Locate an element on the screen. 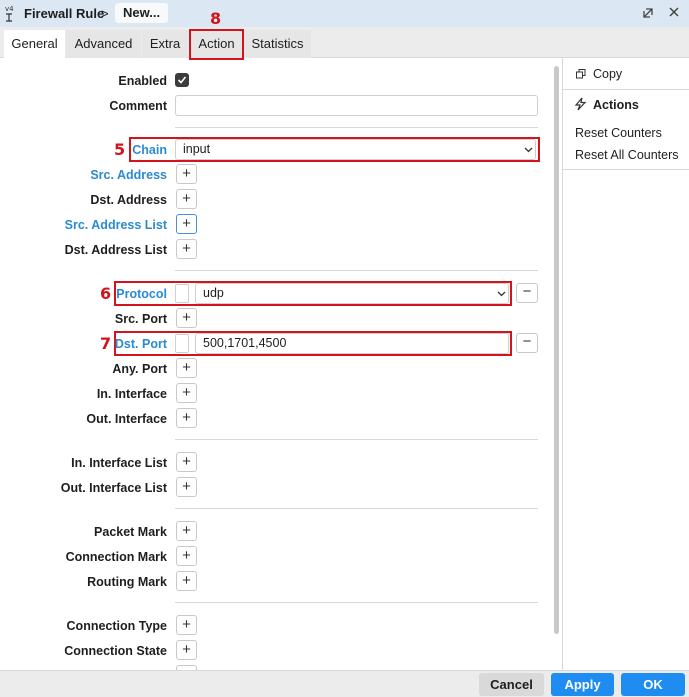 Image resolution: width=689 pixels, height=697 pixels. annotation-6: 6 is located at coordinates (106, 293).